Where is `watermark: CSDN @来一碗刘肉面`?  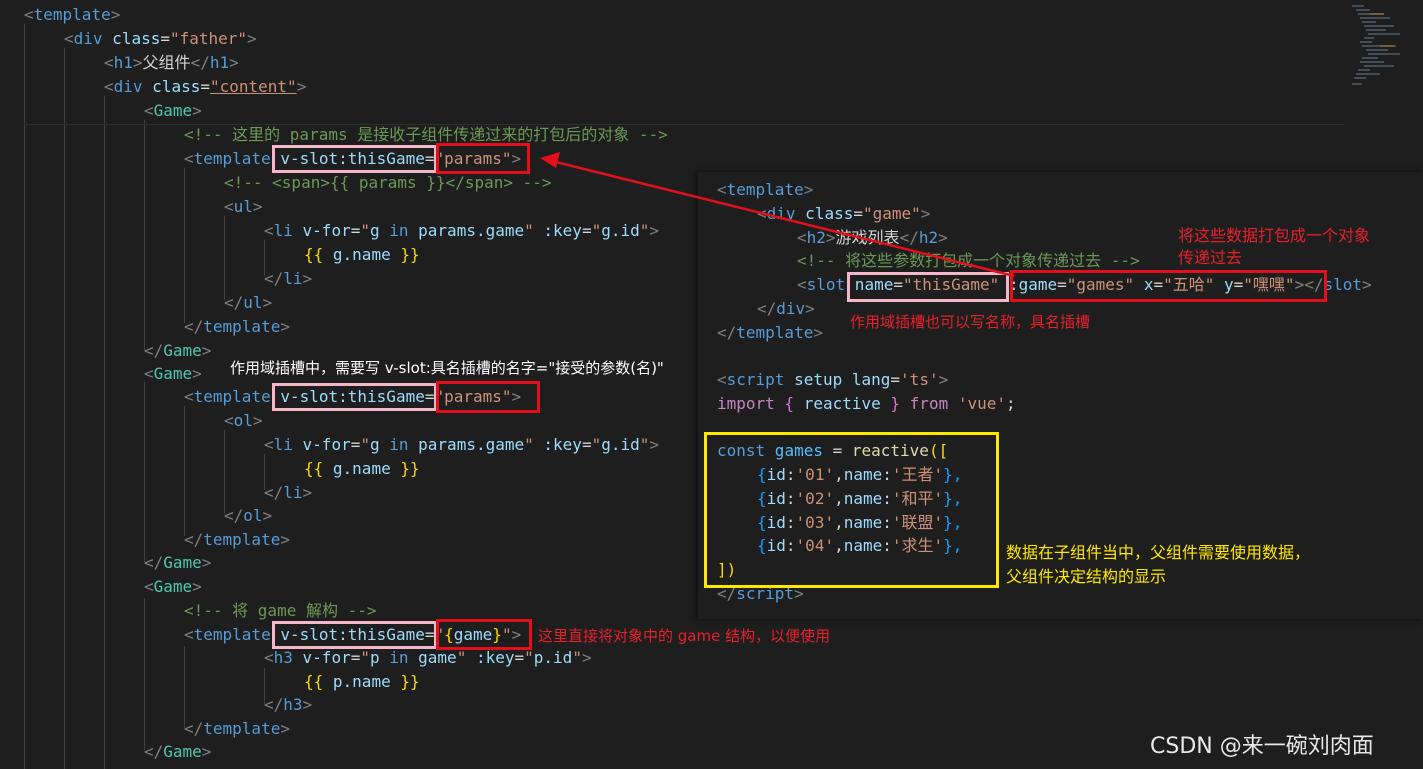
watermark: CSDN @来一碗刘肉面 is located at coordinates (1262, 746).